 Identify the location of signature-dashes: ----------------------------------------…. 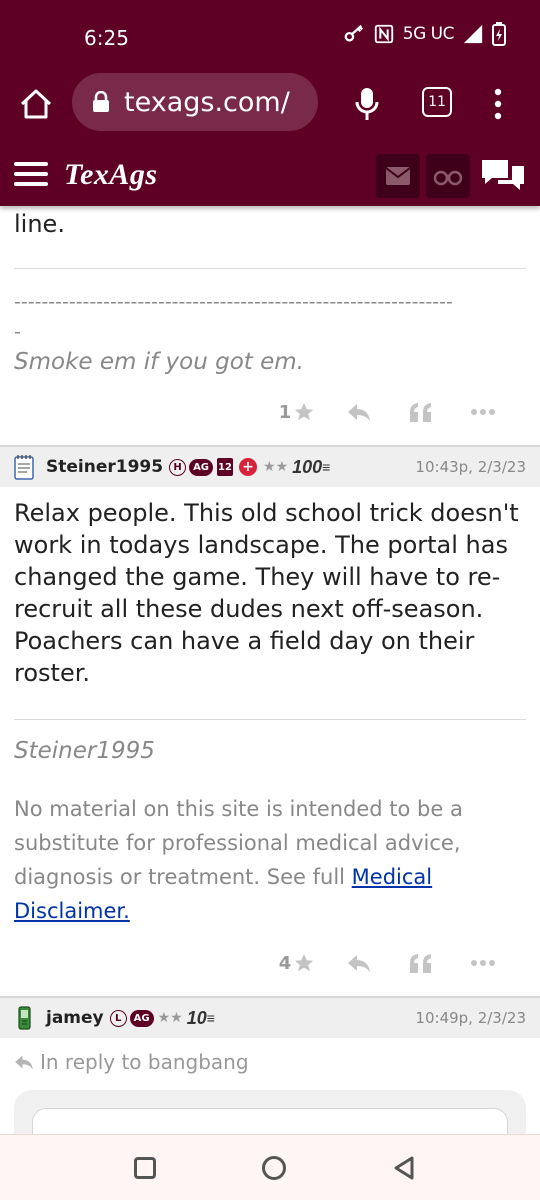
(233, 302).